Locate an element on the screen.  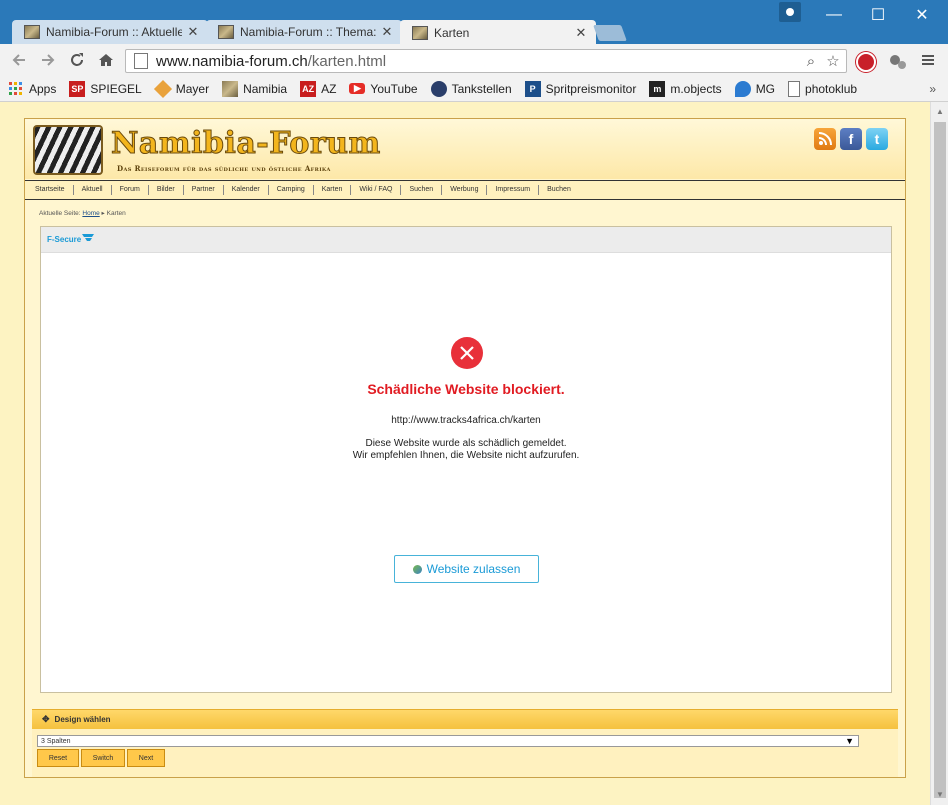
forward-button is located at coordinates (48, 60).